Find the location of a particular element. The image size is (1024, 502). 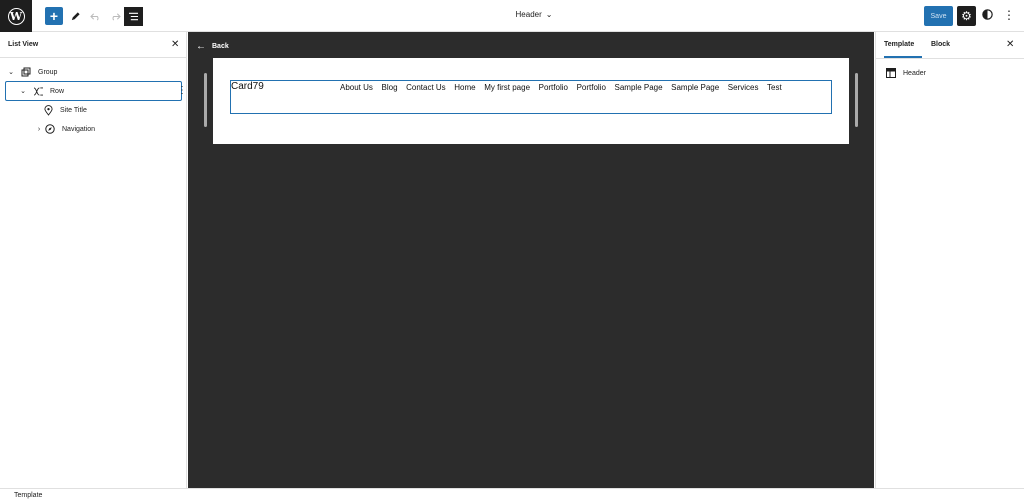

block-breadcrumb-bar: Template is located at coordinates (512, 495).